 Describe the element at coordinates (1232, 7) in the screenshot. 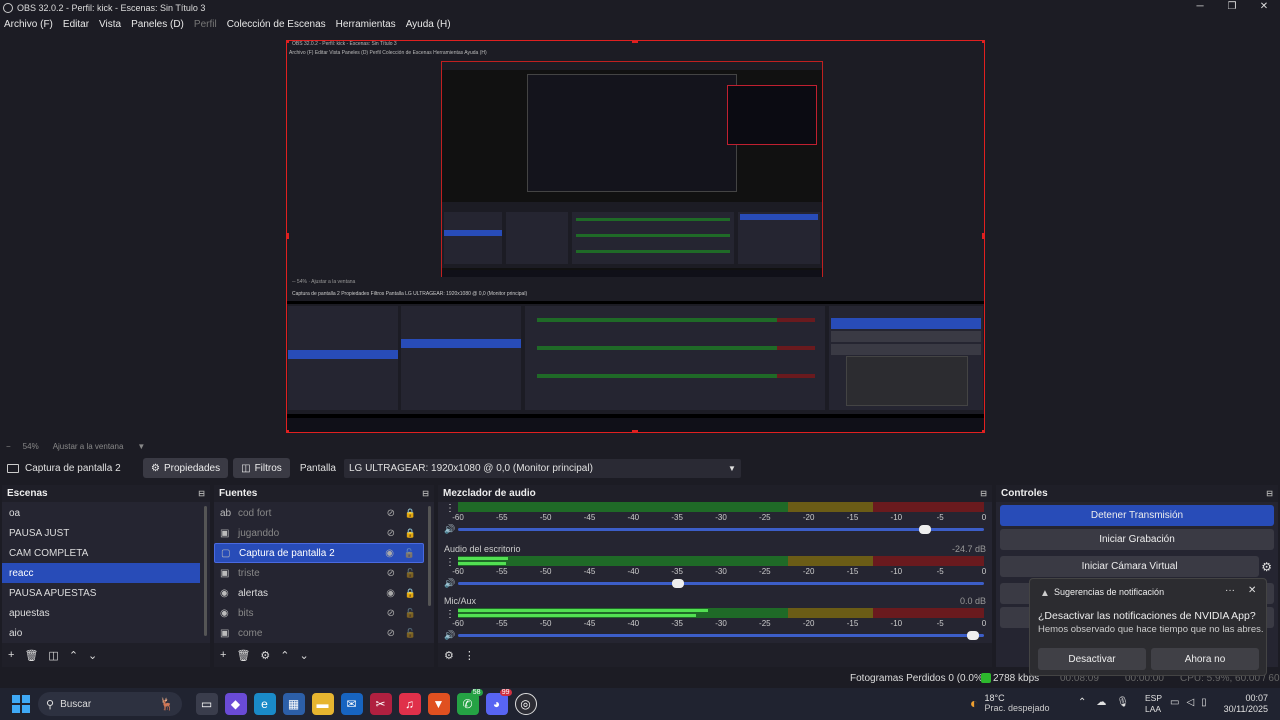

I see `maximize-button: ❐` at that location.